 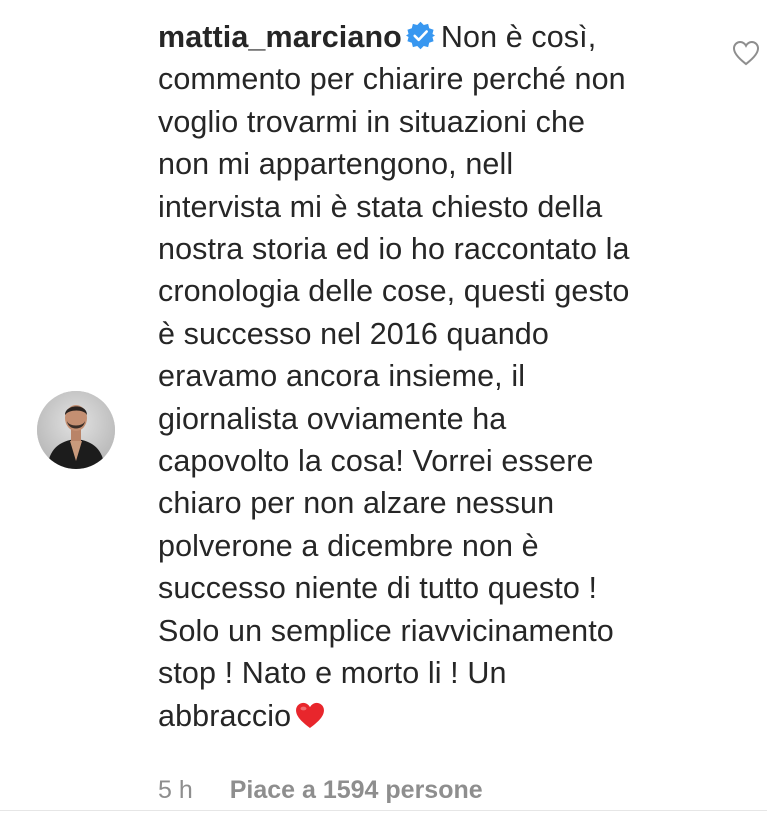 What do you see at coordinates (380, 206) in the screenshot?
I see `comment-line: intervista mi è stata chiesto della` at bounding box center [380, 206].